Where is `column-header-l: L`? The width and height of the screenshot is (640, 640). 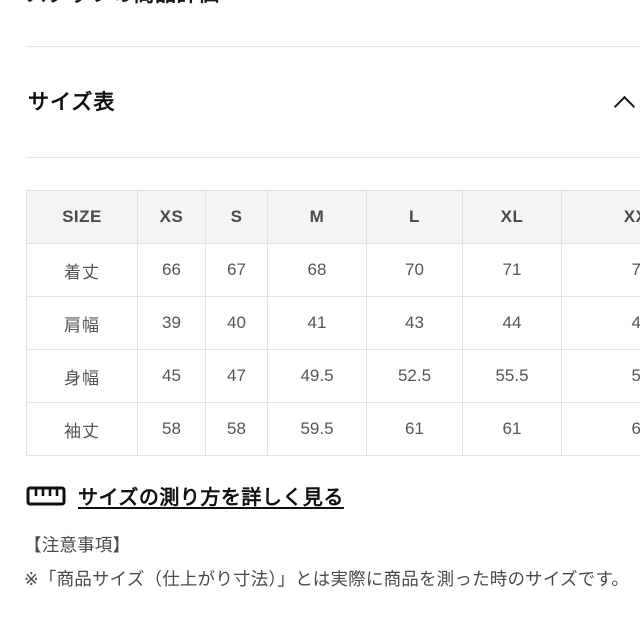 column-header-l: L is located at coordinates (414, 217).